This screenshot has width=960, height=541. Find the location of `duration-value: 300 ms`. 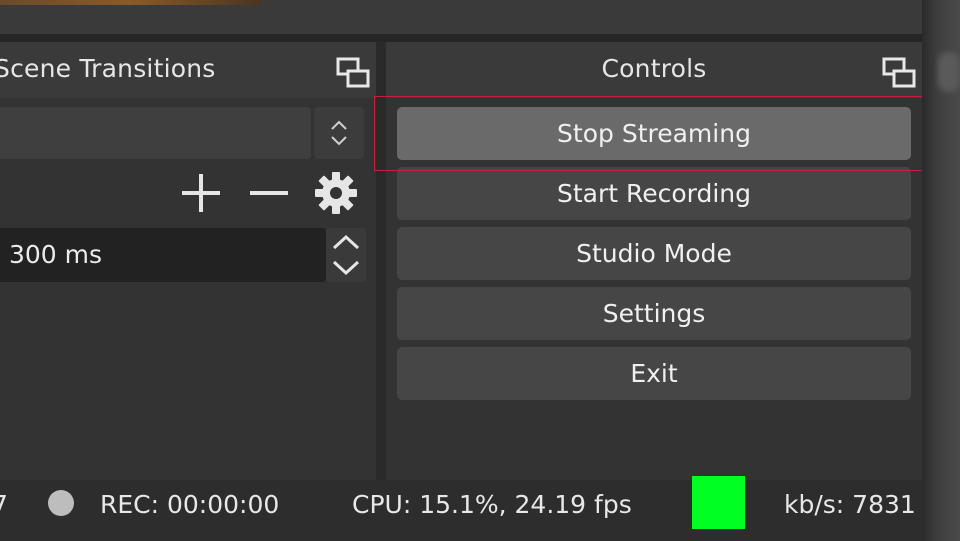

duration-value: 300 ms is located at coordinates (56, 254).